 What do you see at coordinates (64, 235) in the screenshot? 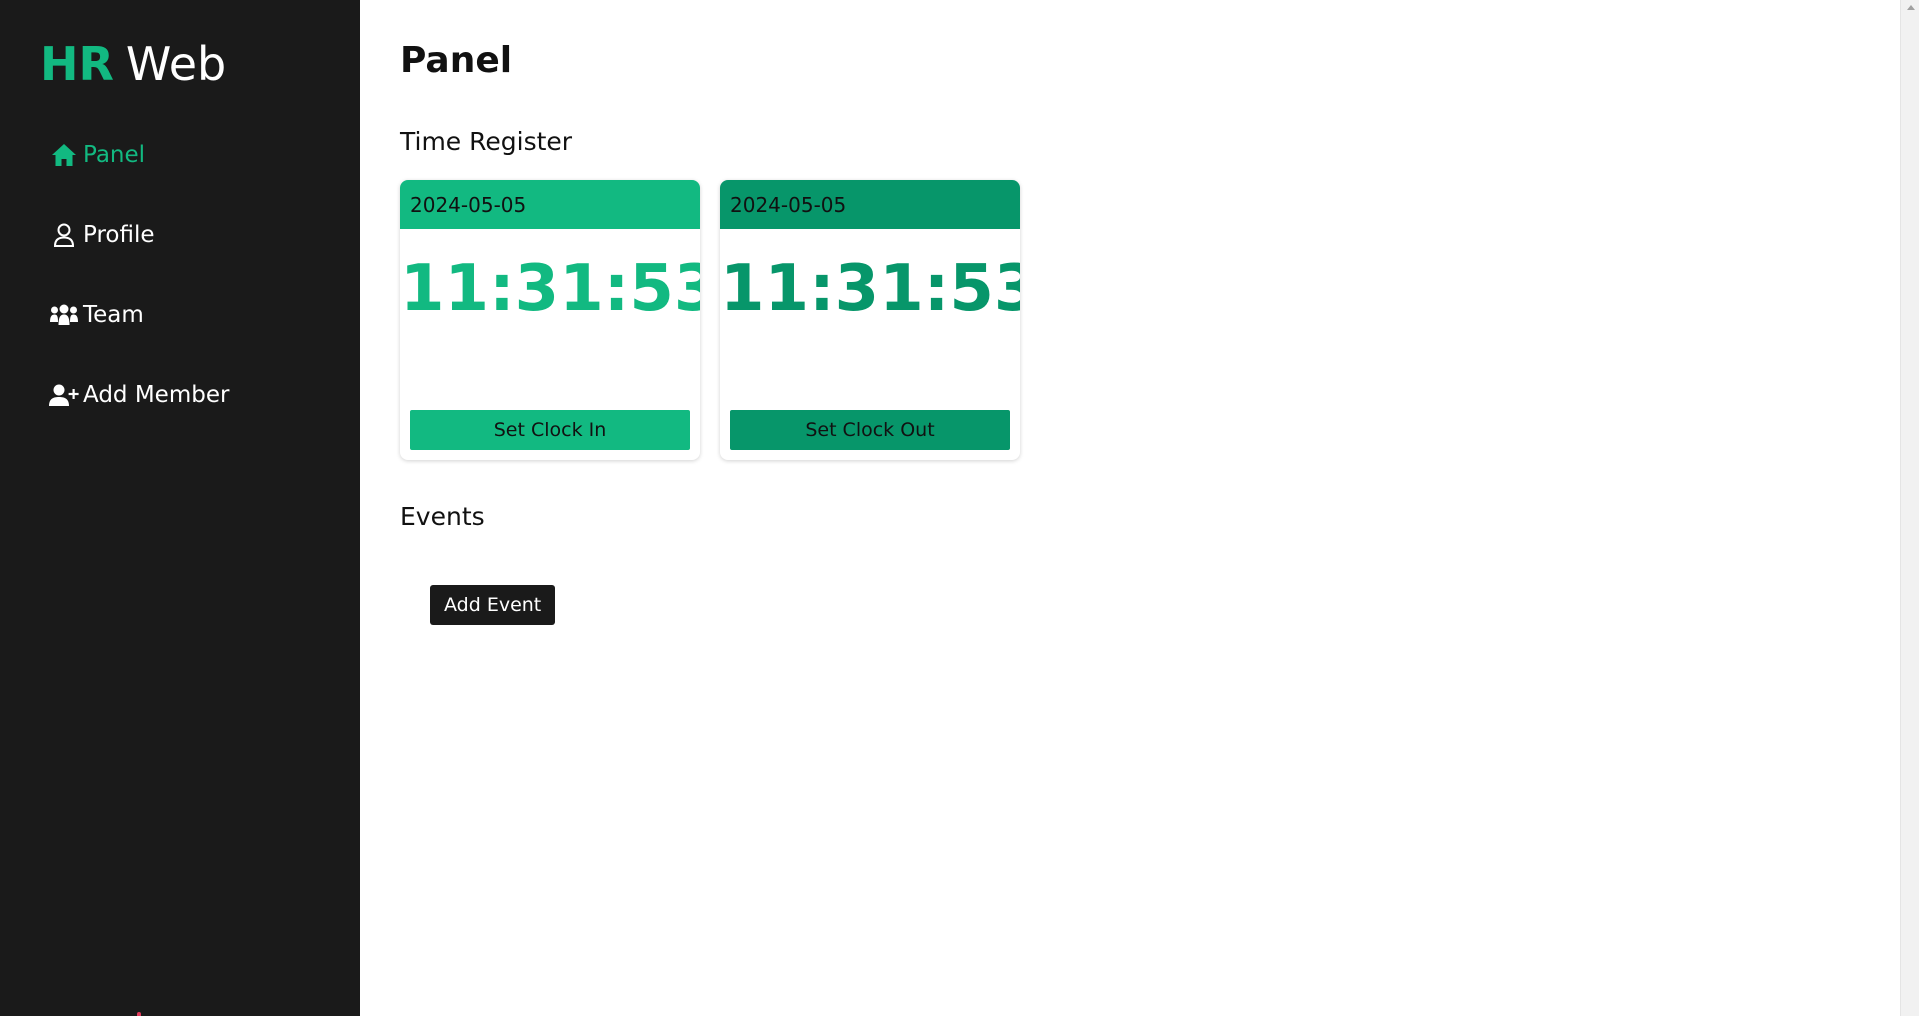
I see `user-icon` at bounding box center [64, 235].